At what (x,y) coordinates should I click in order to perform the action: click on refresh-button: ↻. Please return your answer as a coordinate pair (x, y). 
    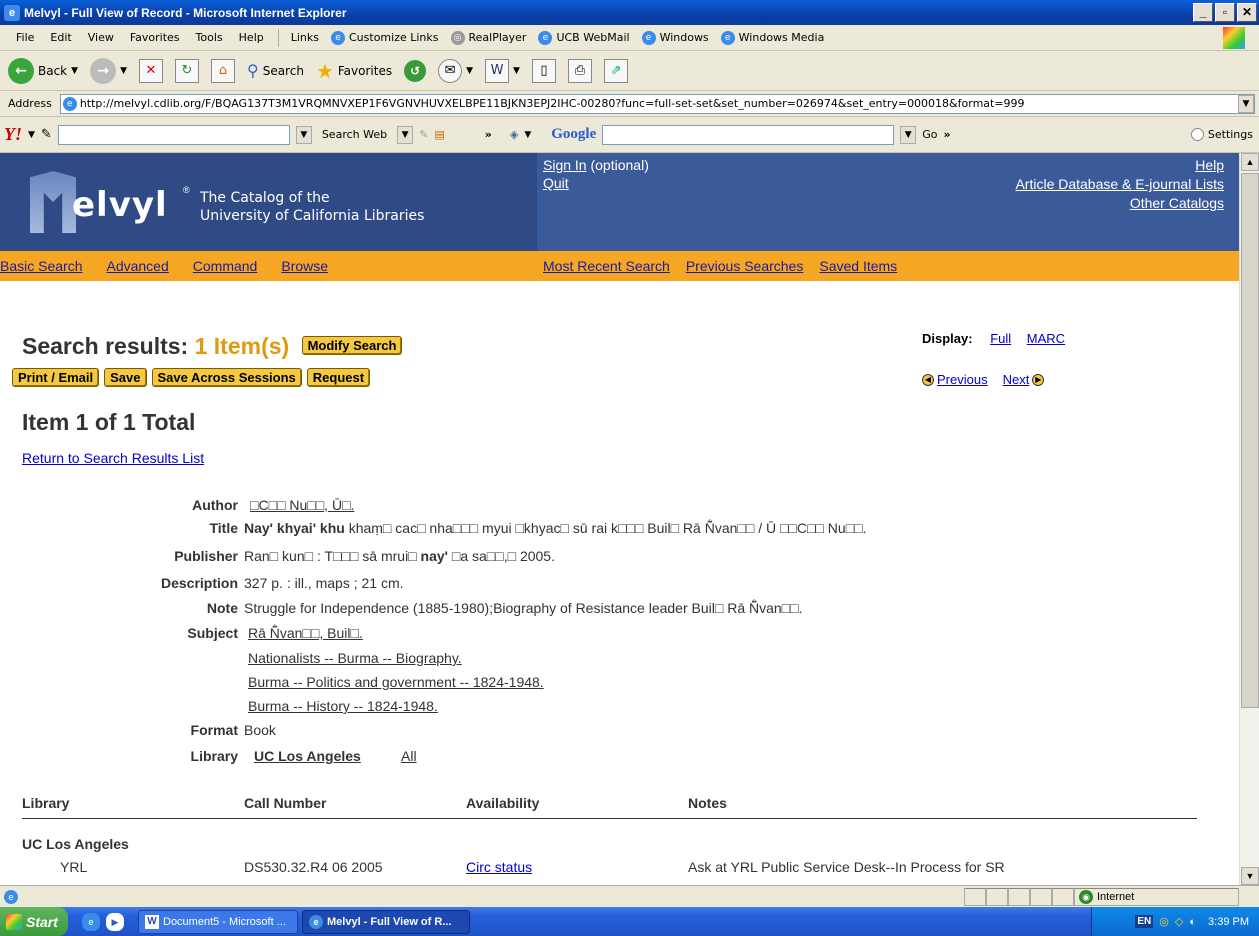
    Looking at the image, I should click on (187, 70).